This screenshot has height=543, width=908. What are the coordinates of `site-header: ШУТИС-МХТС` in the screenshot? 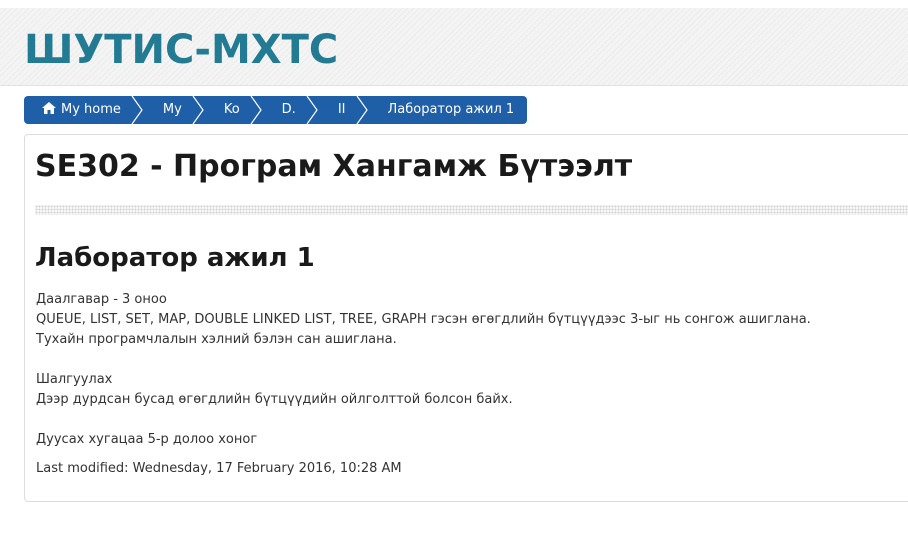 It's located at (454, 47).